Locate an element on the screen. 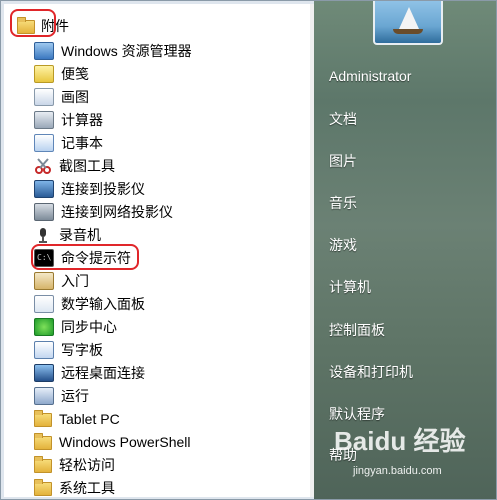 Image resolution: width=497 pixels, height=500 pixels. menu-item: 画图 is located at coordinates (61, 97).